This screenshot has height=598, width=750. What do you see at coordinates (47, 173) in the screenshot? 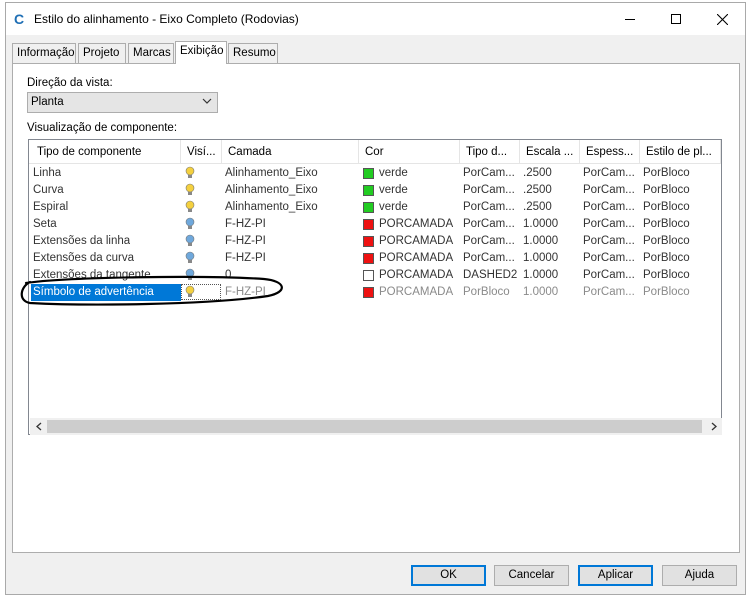
I see `component-name-cell: Linha` at bounding box center [47, 173].